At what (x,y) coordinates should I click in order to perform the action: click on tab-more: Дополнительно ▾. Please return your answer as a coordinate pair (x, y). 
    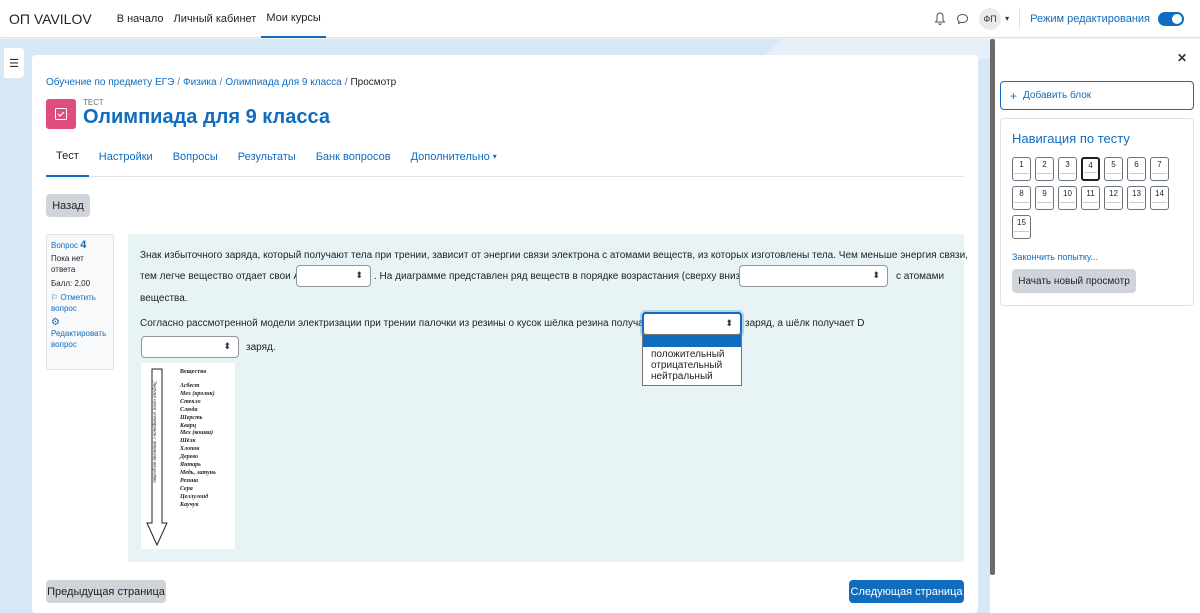
    Looking at the image, I should click on (454, 157).